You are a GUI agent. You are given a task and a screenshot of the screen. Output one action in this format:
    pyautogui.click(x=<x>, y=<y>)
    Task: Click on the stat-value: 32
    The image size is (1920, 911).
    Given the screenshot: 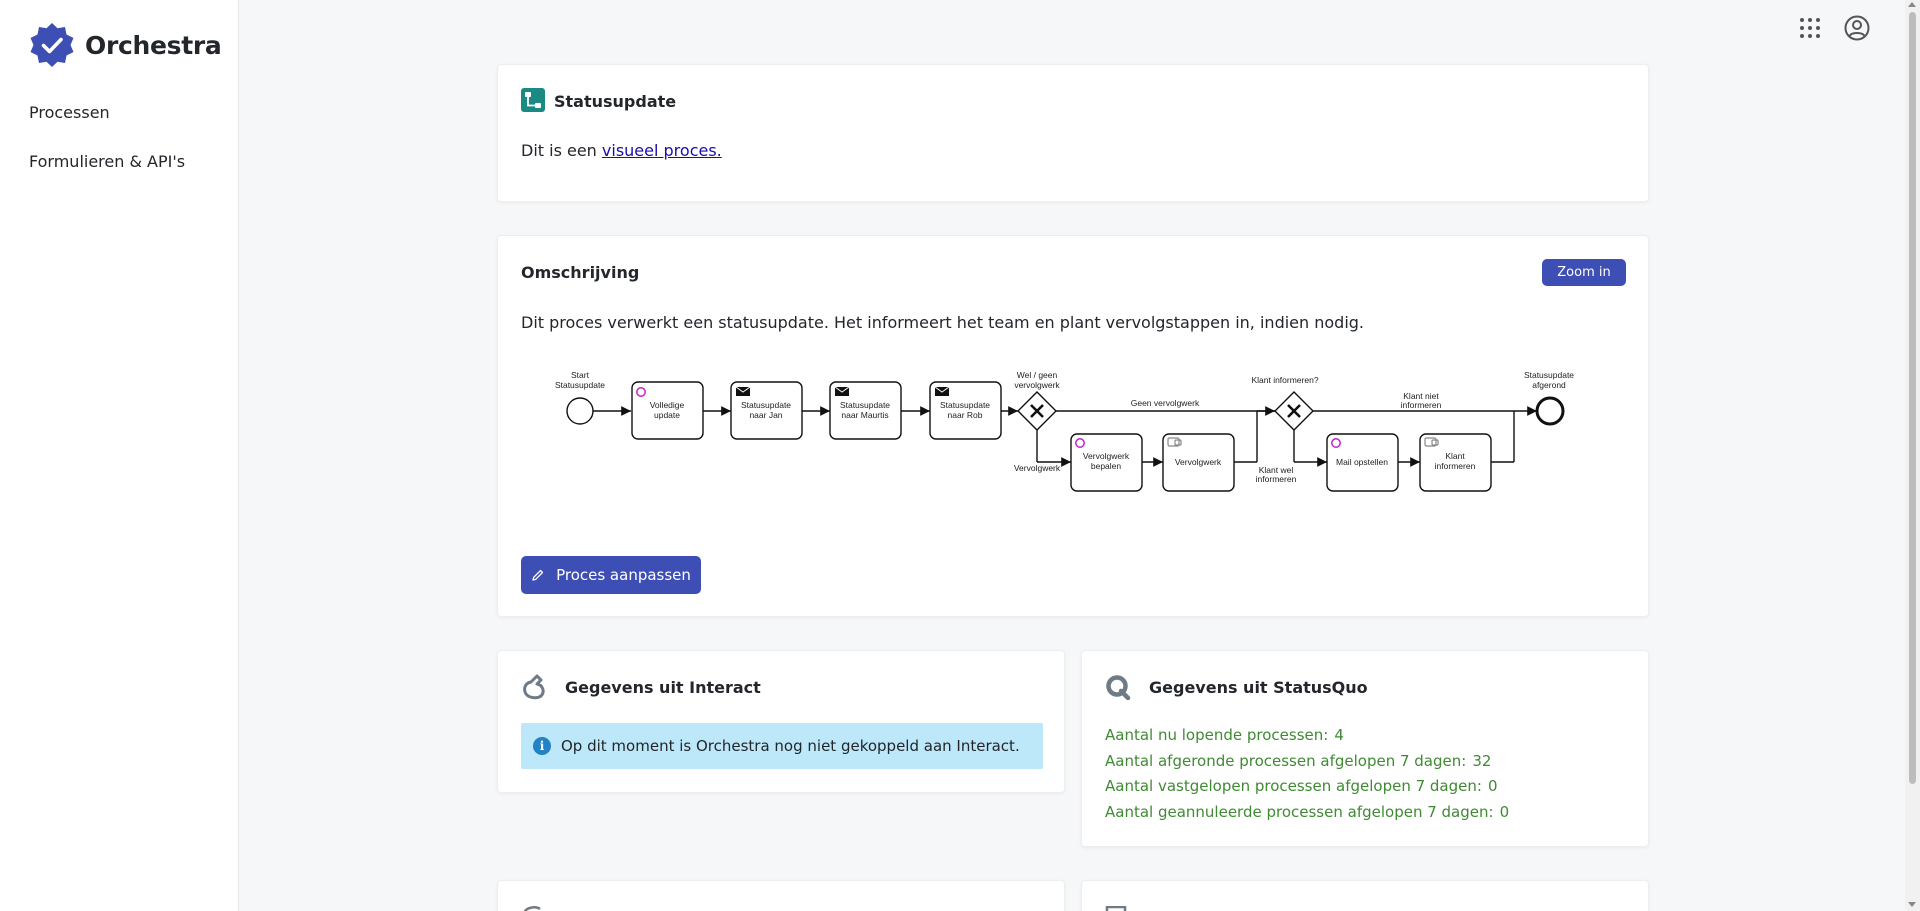 What is the action you would take?
    pyautogui.click(x=1482, y=760)
    